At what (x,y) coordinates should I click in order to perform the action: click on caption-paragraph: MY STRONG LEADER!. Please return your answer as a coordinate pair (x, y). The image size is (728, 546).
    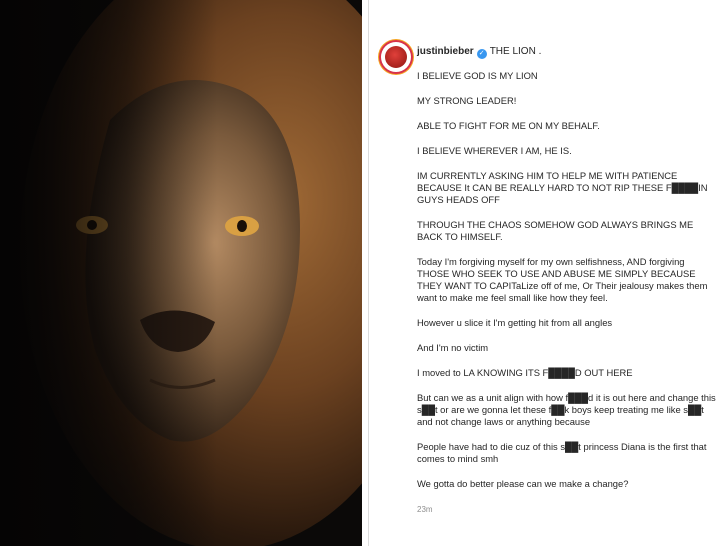
    Looking at the image, I should click on (467, 100).